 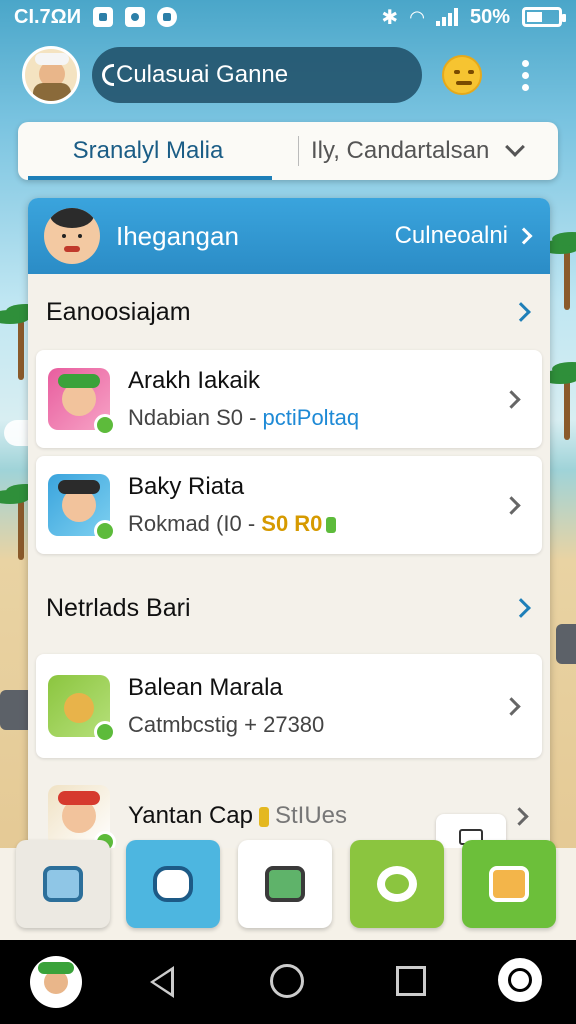 I want to click on recent-apps-icon, so click(x=411, y=981).